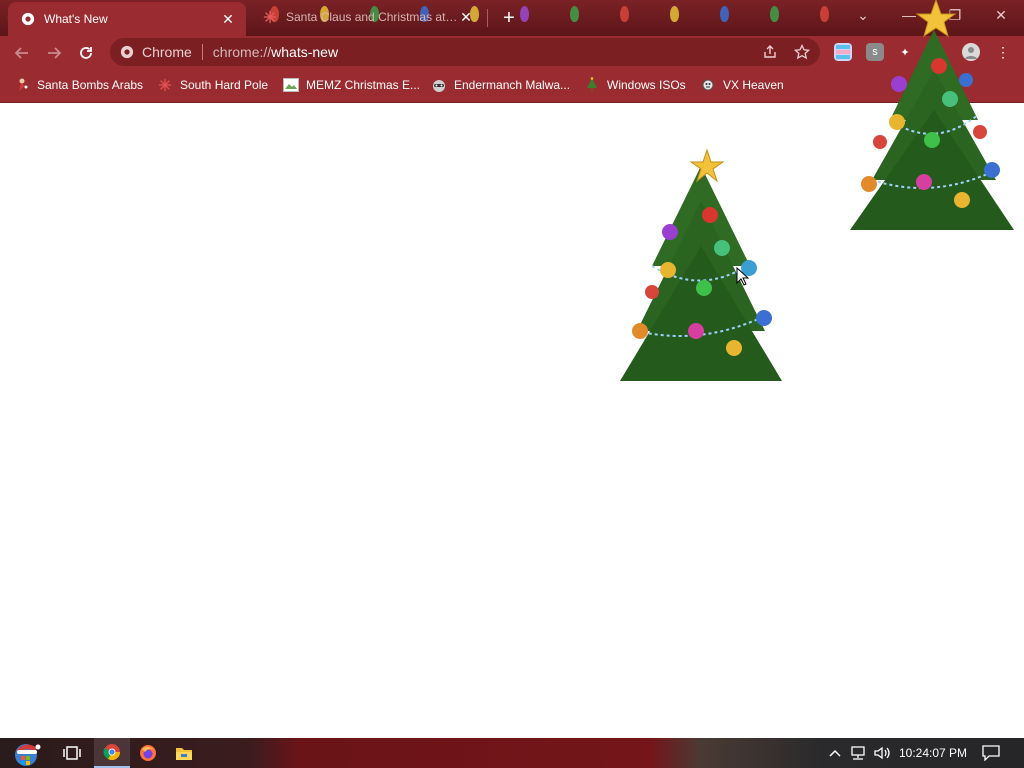 The image size is (1024, 768). I want to click on volume-icon, so click(882, 753).